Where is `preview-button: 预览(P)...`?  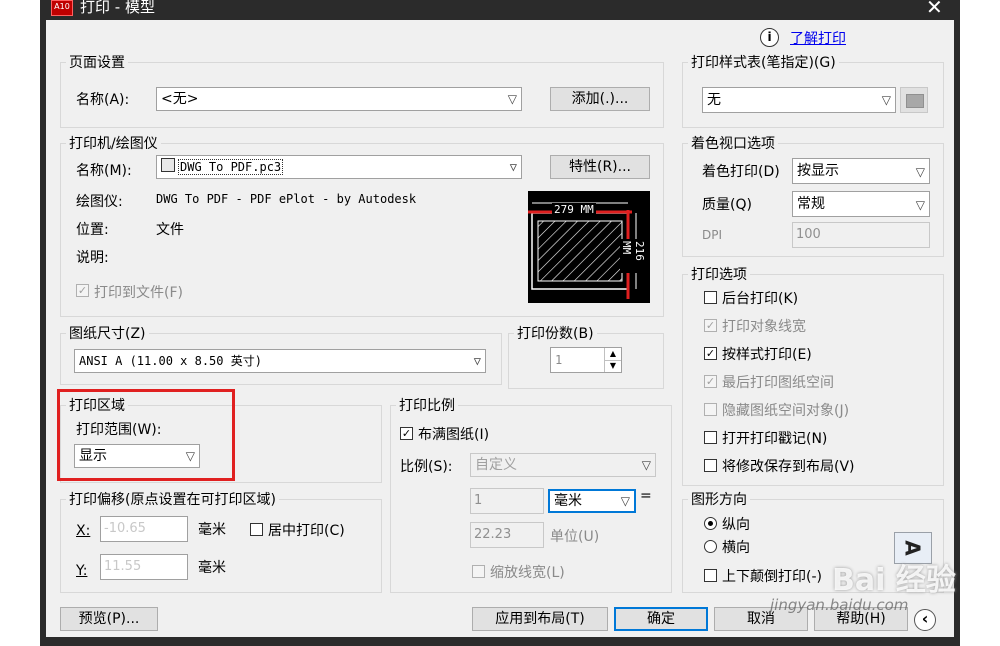 preview-button: 预览(P)... is located at coordinates (109, 619).